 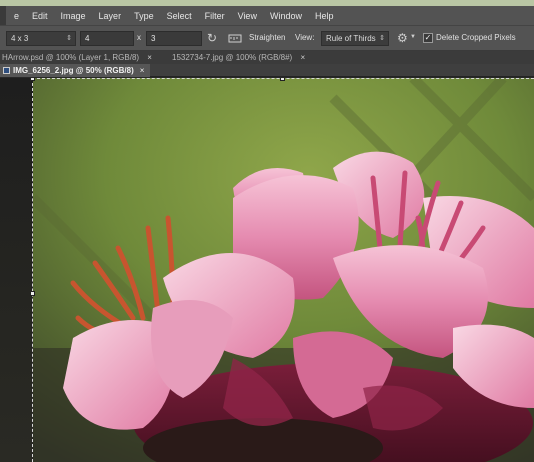 I want to click on menu-edit: Edit, so click(x=40, y=16).